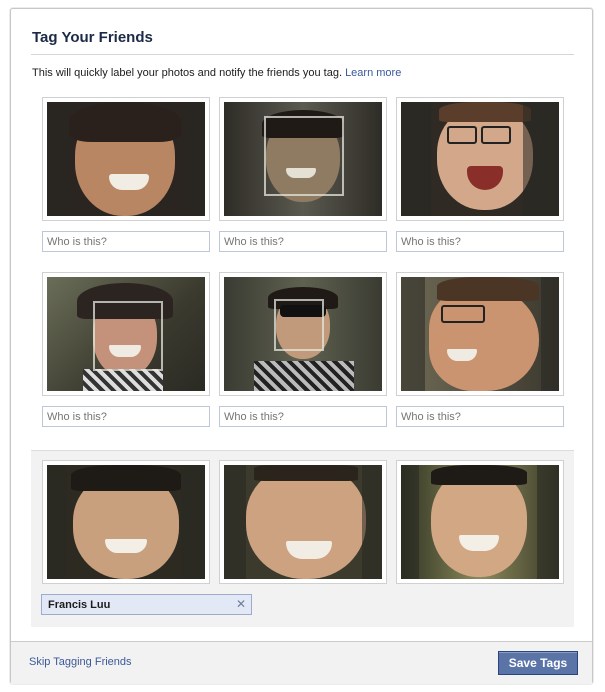 This screenshot has height=692, width=605. What do you see at coordinates (373, 73) in the screenshot?
I see `learn-more-link: Learn more` at bounding box center [373, 73].